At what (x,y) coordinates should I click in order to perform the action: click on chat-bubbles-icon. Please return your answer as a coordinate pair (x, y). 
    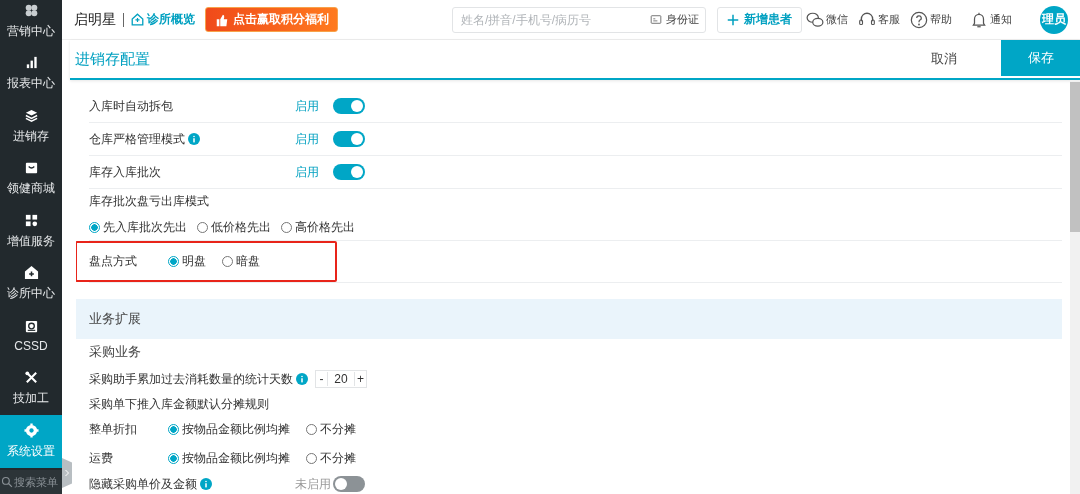
    Looking at the image, I should click on (815, 19).